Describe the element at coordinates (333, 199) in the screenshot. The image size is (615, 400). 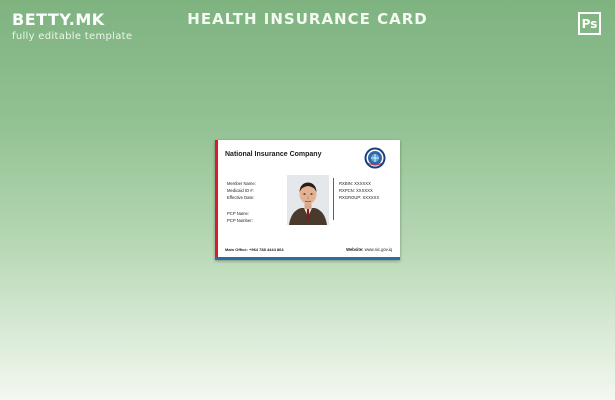
I see `card-divider` at that location.